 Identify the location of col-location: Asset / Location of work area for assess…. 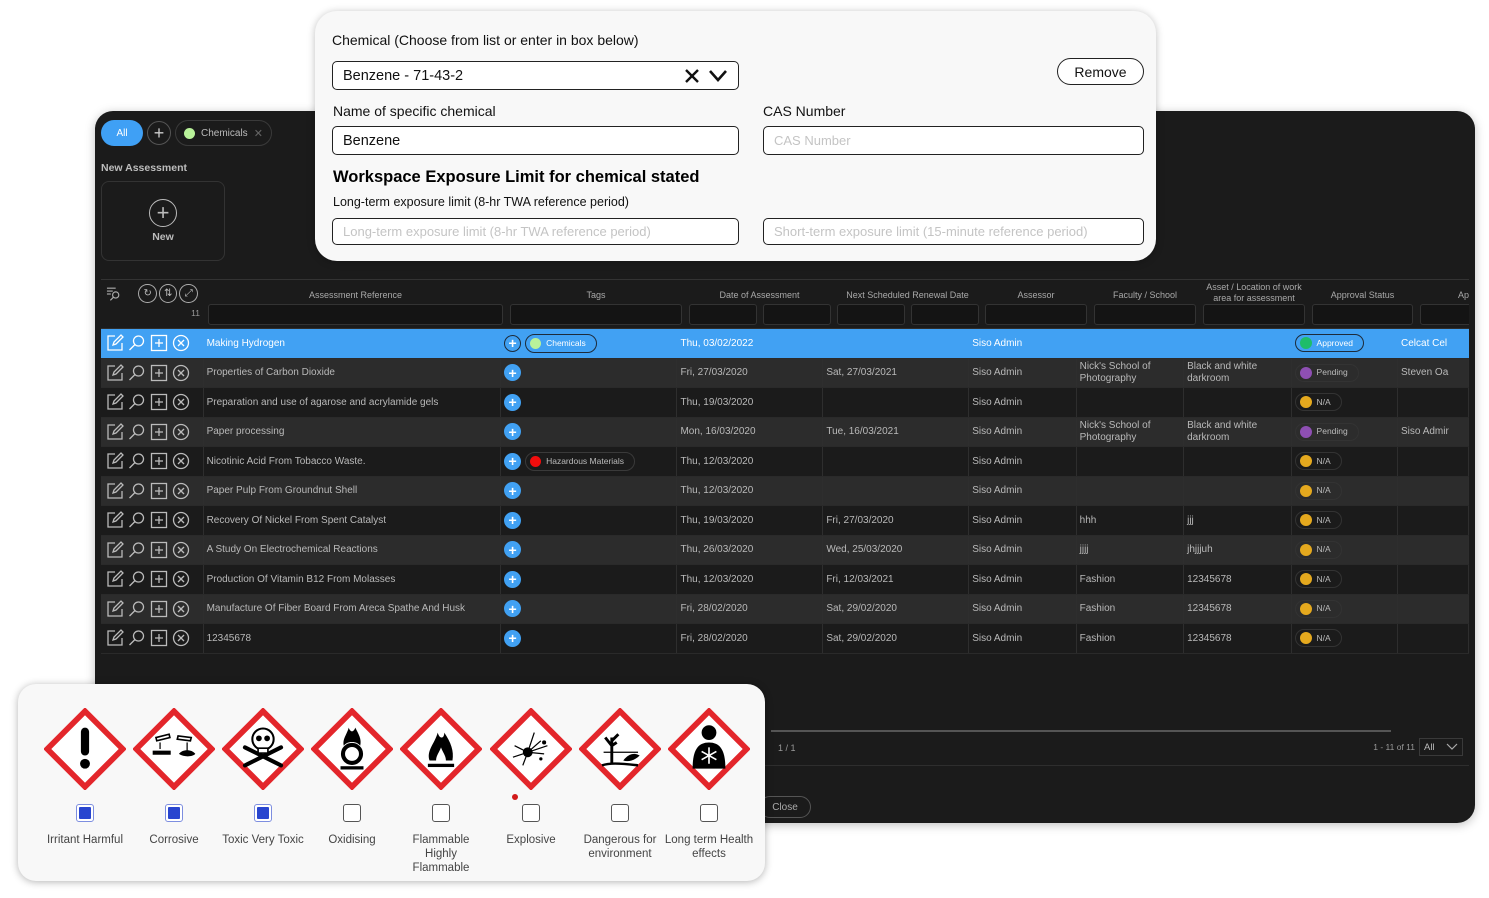
(1254, 304).